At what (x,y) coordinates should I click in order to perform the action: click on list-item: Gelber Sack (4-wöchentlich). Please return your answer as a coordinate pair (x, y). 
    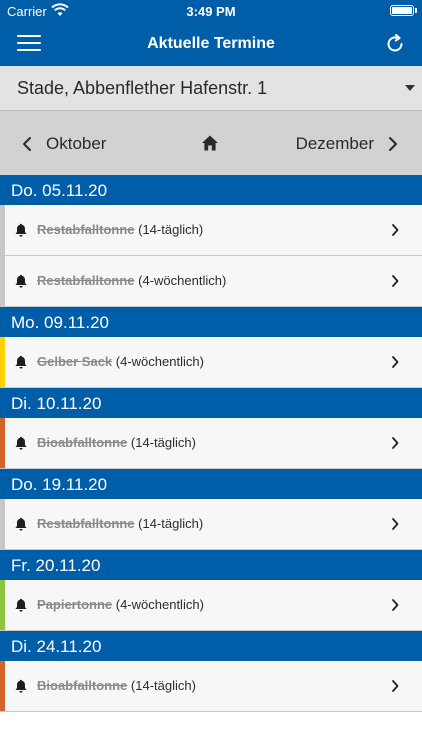
    Looking at the image, I should click on (211, 362).